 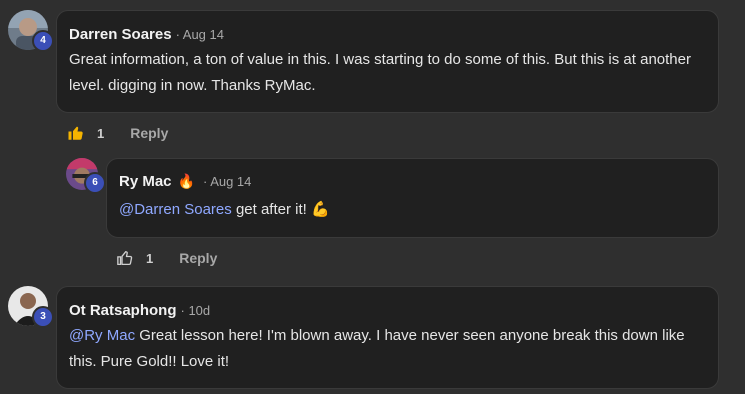 I want to click on level-badge: 6, so click(x=95, y=183).